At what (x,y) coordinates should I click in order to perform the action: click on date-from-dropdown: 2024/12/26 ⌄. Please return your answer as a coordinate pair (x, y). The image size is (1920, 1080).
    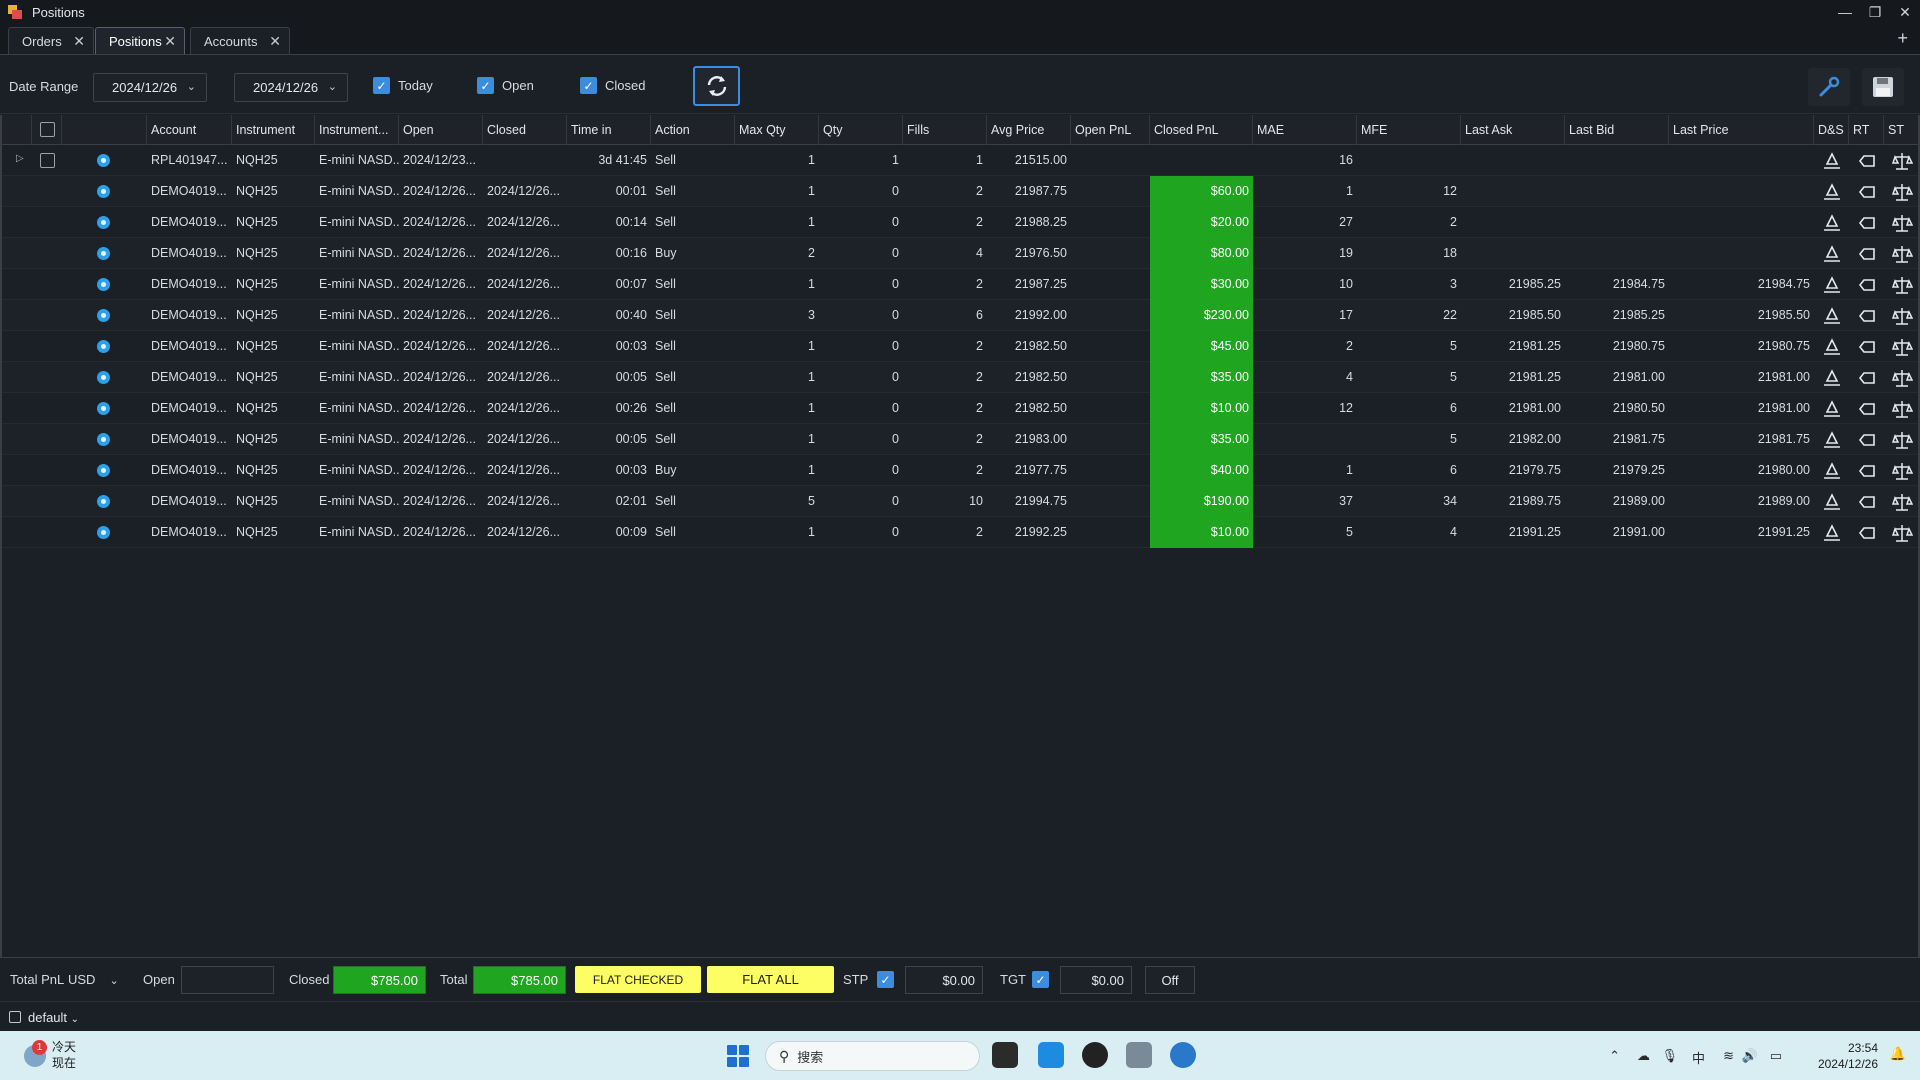
    Looking at the image, I should click on (150, 87).